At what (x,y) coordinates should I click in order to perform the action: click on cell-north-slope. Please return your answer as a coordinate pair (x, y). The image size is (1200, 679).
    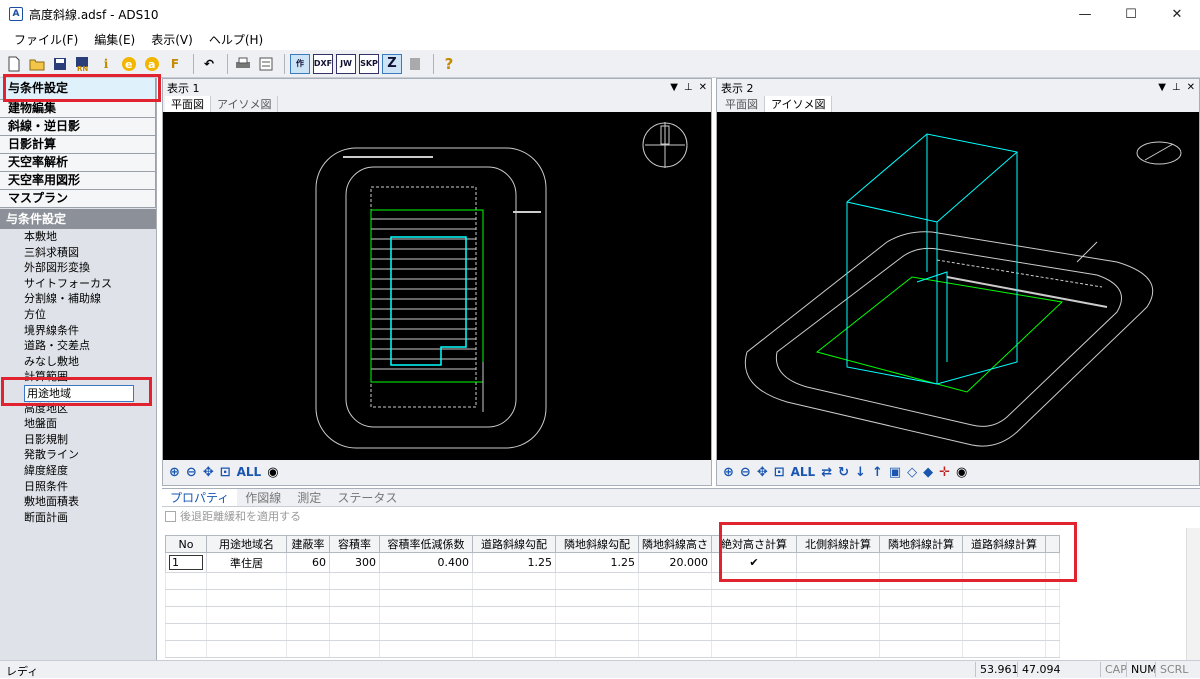
    Looking at the image, I should click on (838, 562).